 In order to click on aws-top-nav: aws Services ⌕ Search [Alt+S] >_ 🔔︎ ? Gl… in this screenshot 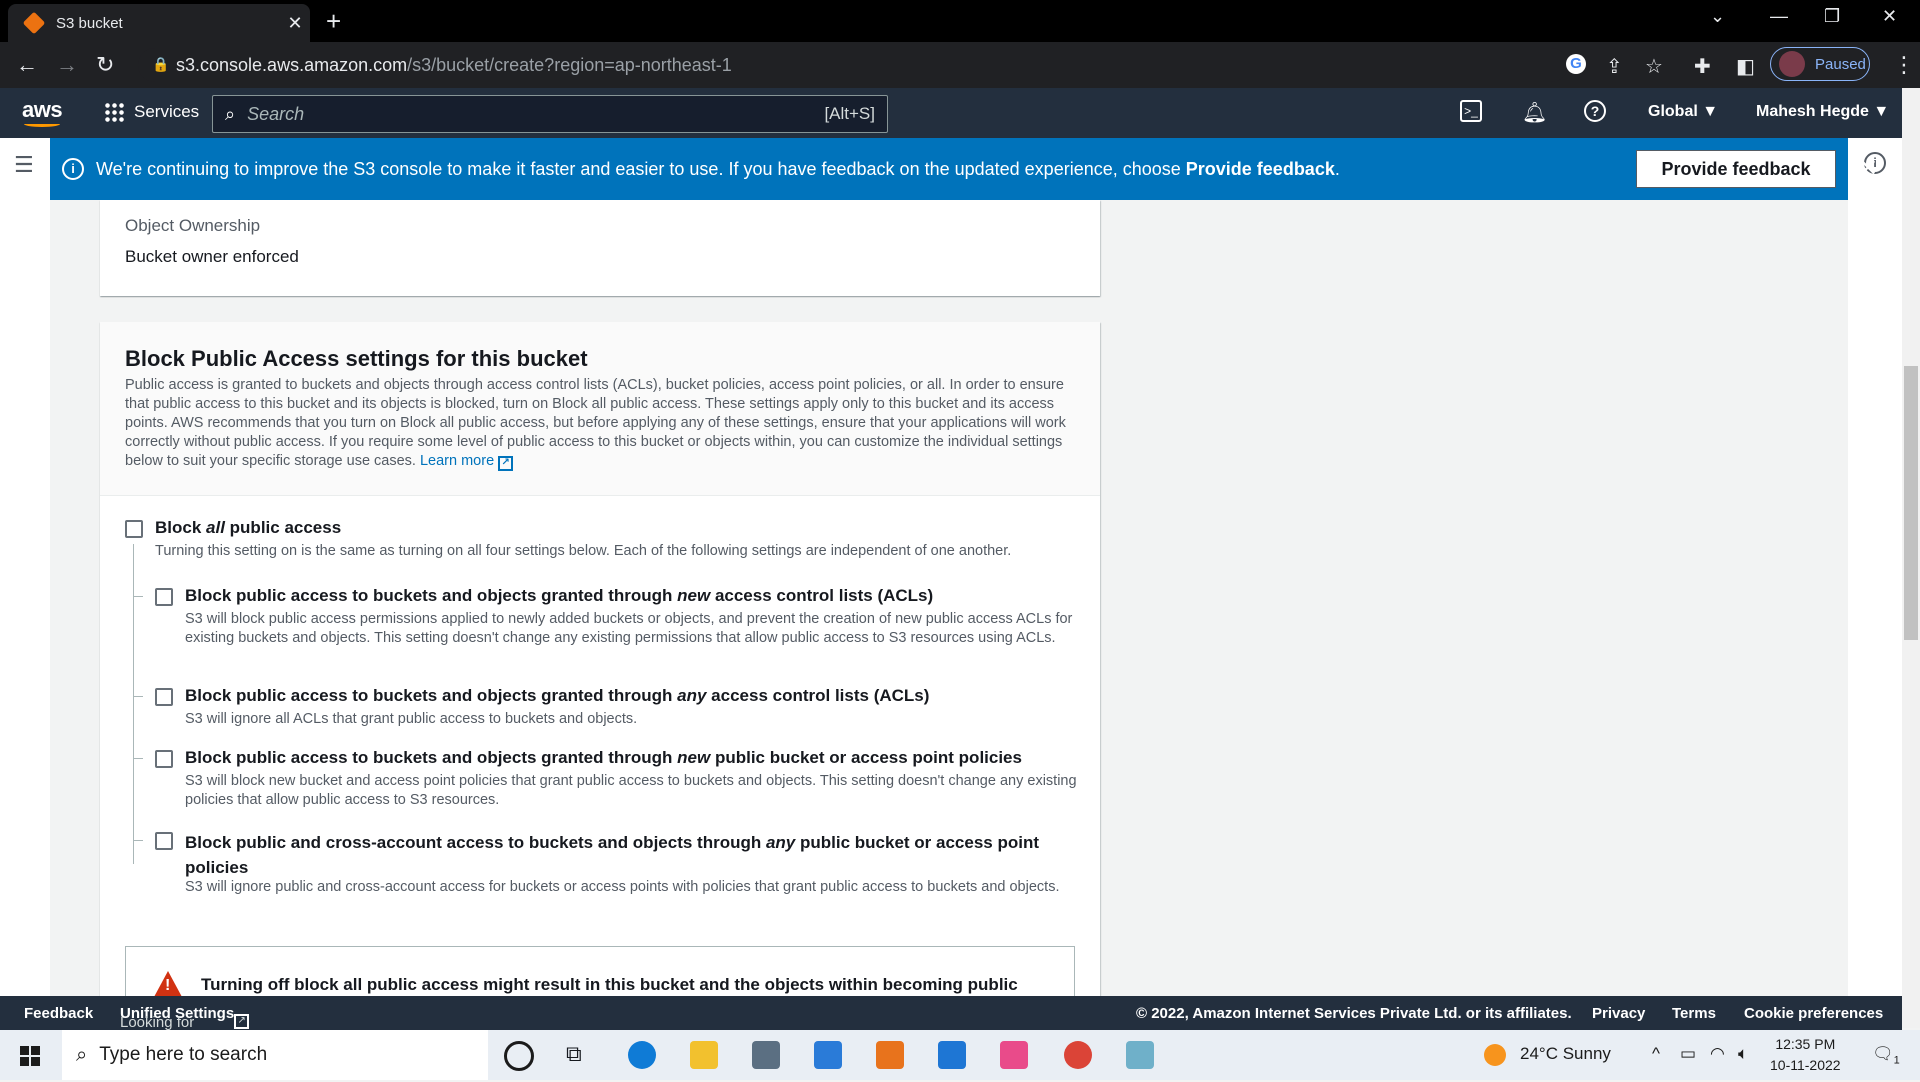, I will do `click(951, 113)`.